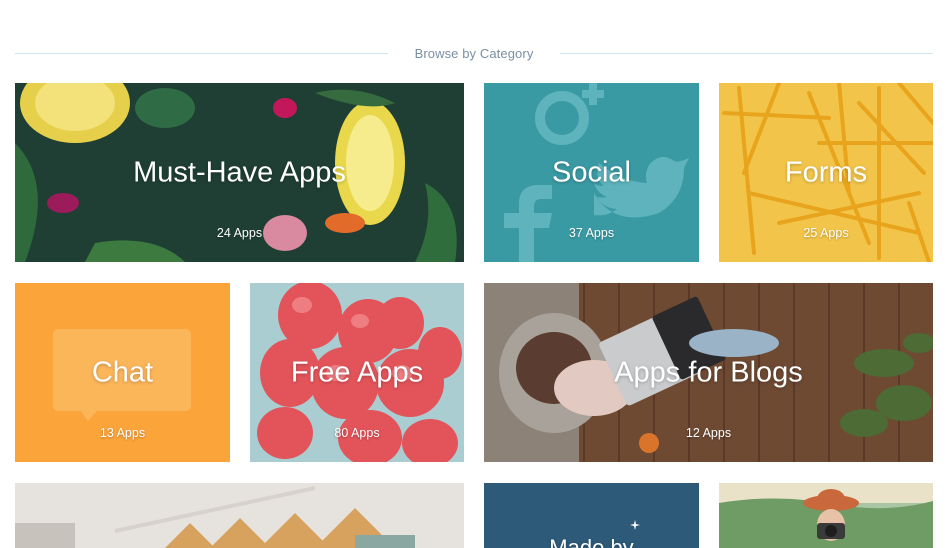 The width and height of the screenshot is (950, 548). What do you see at coordinates (239, 233) in the screenshot?
I see `tile-app-count: 24 Apps` at bounding box center [239, 233].